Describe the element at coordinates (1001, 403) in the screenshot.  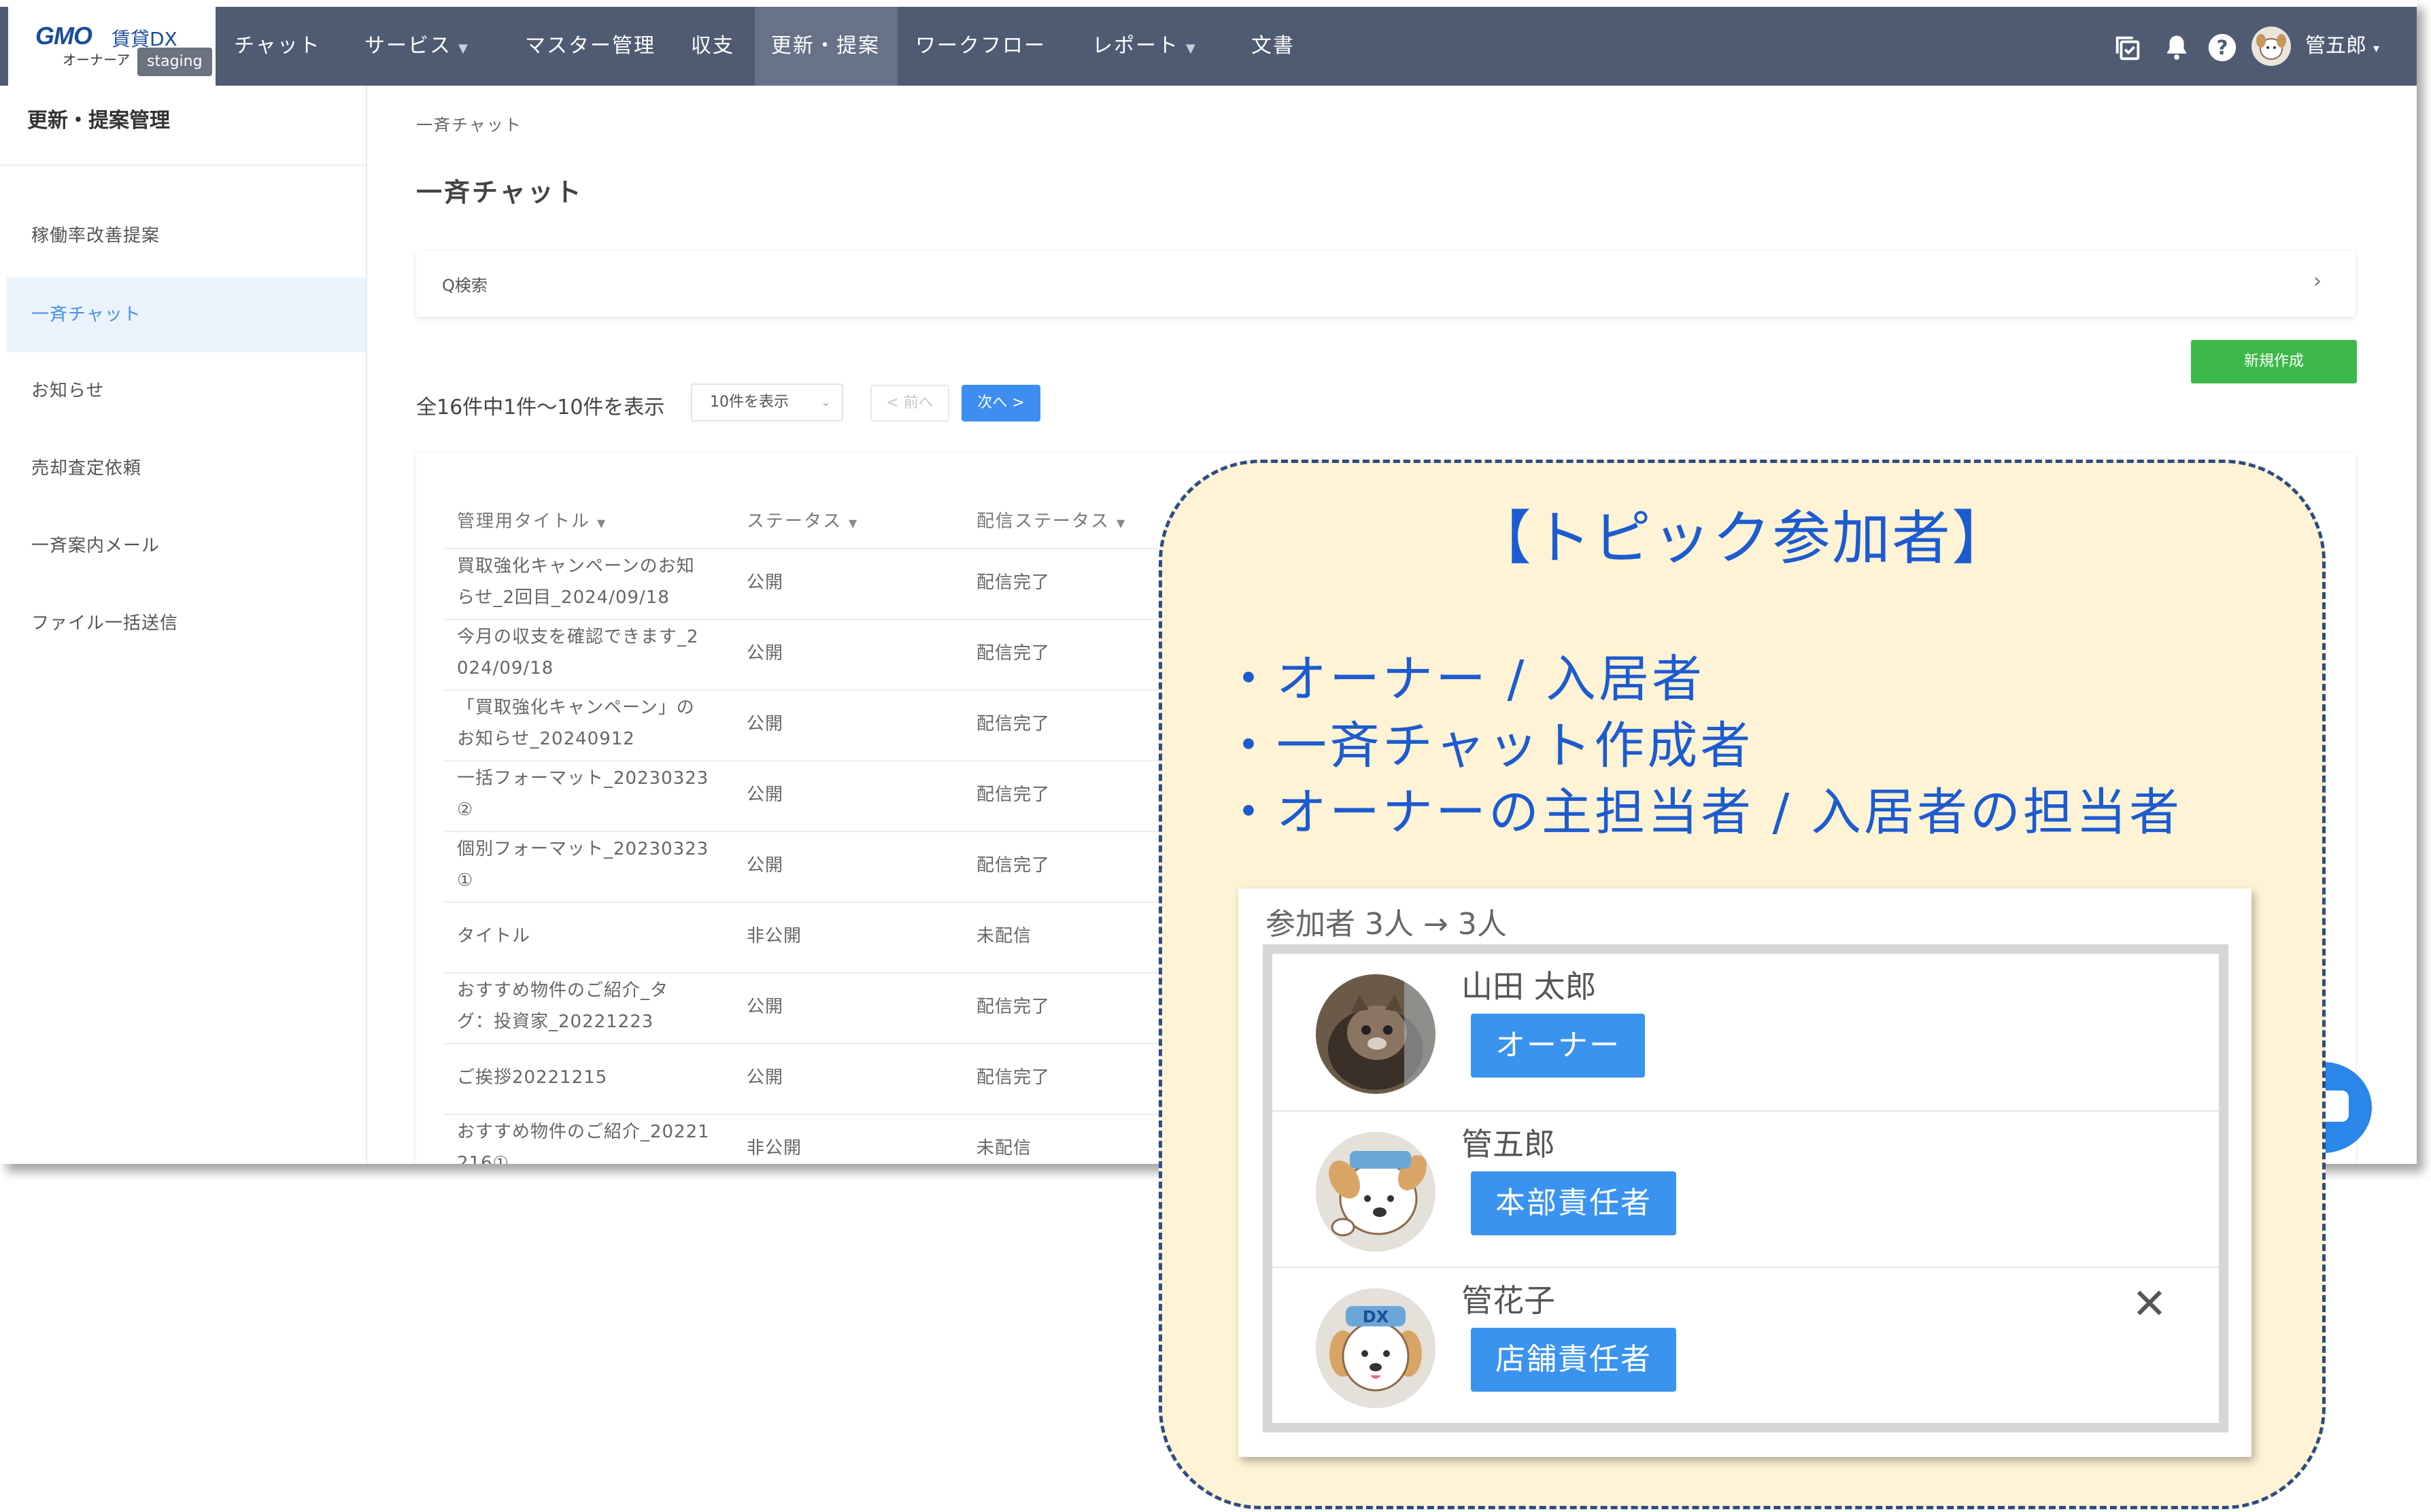
I see `next-page-button: 次へ >` at that location.